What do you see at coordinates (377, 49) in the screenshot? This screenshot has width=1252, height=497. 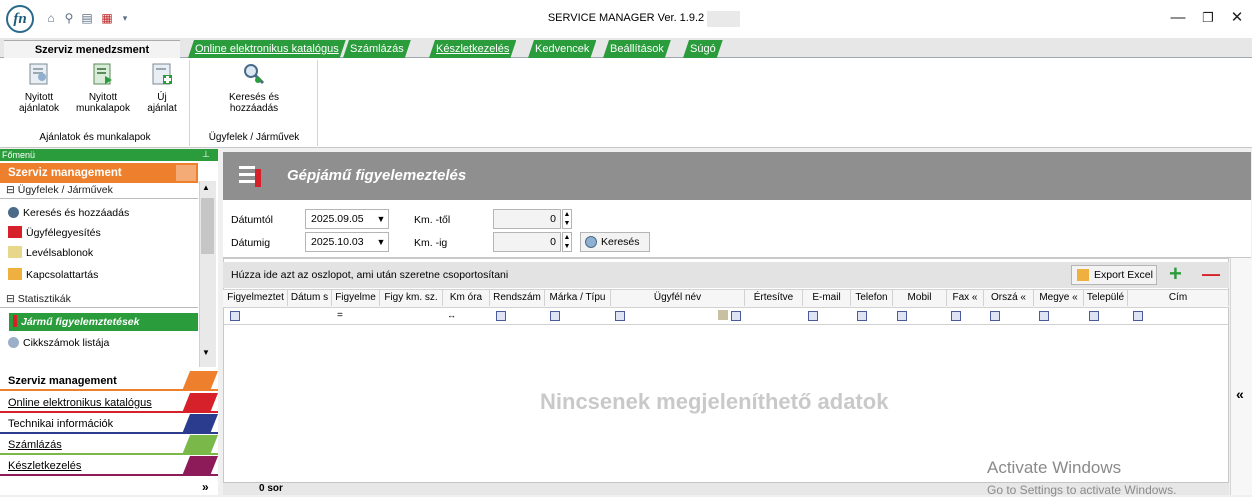 I see `tab-szamlazas: Számlázás` at bounding box center [377, 49].